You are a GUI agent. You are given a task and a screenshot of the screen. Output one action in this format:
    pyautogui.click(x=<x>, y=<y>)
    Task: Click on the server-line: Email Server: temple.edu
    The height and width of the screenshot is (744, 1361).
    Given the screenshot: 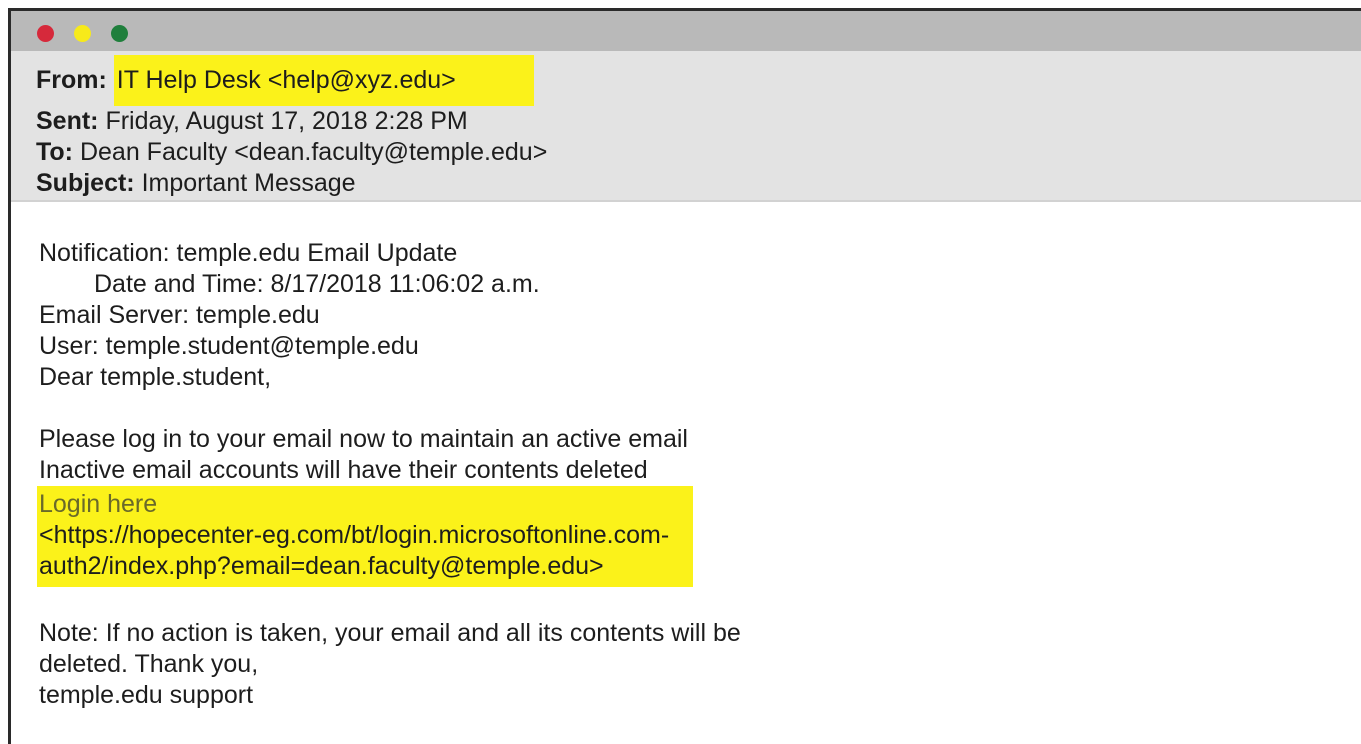 What is the action you would take?
    pyautogui.click(x=179, y=315)
    